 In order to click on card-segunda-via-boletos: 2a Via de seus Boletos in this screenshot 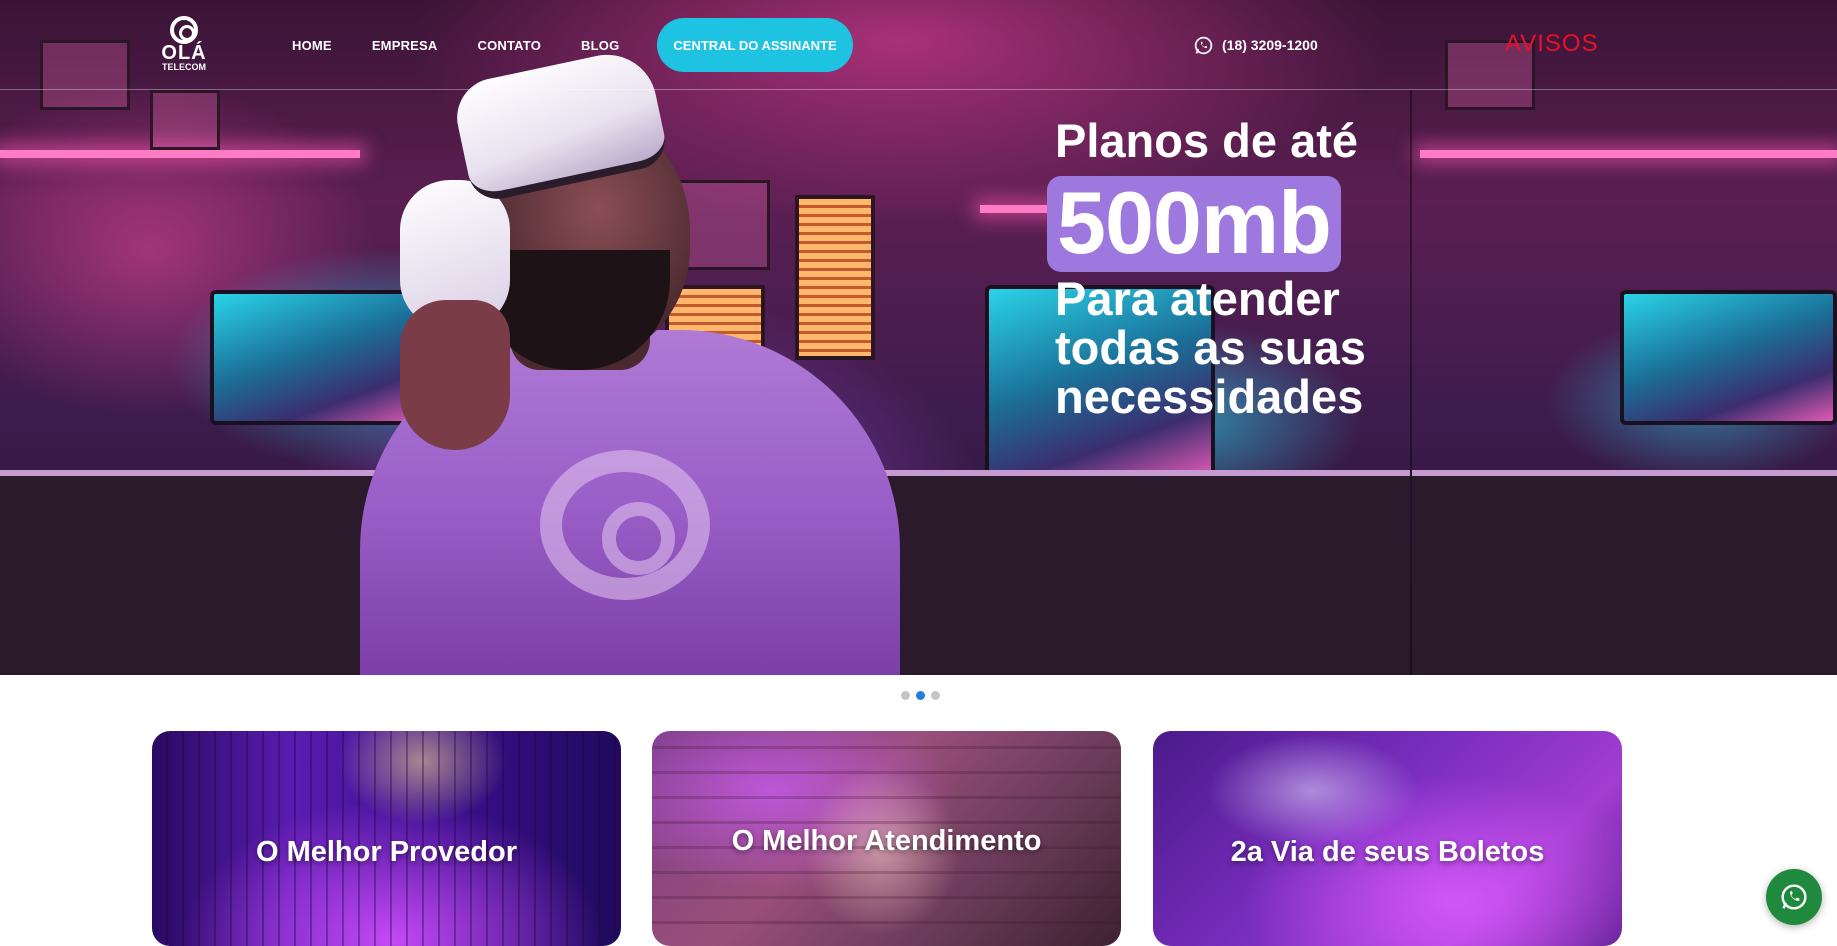, I will do `click(1387, 838)`.